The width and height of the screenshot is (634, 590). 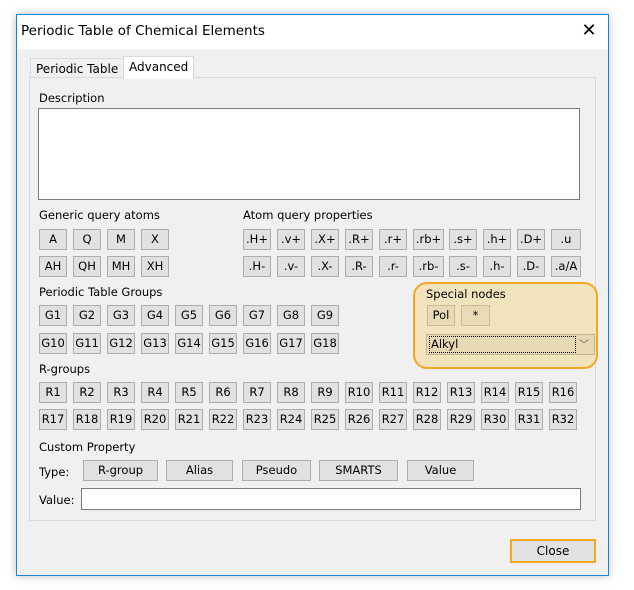 What do you see at coordinates (531, 239) in the screenshot?
I see `atom-property-button: .D+` at bounding box center [531, 239].